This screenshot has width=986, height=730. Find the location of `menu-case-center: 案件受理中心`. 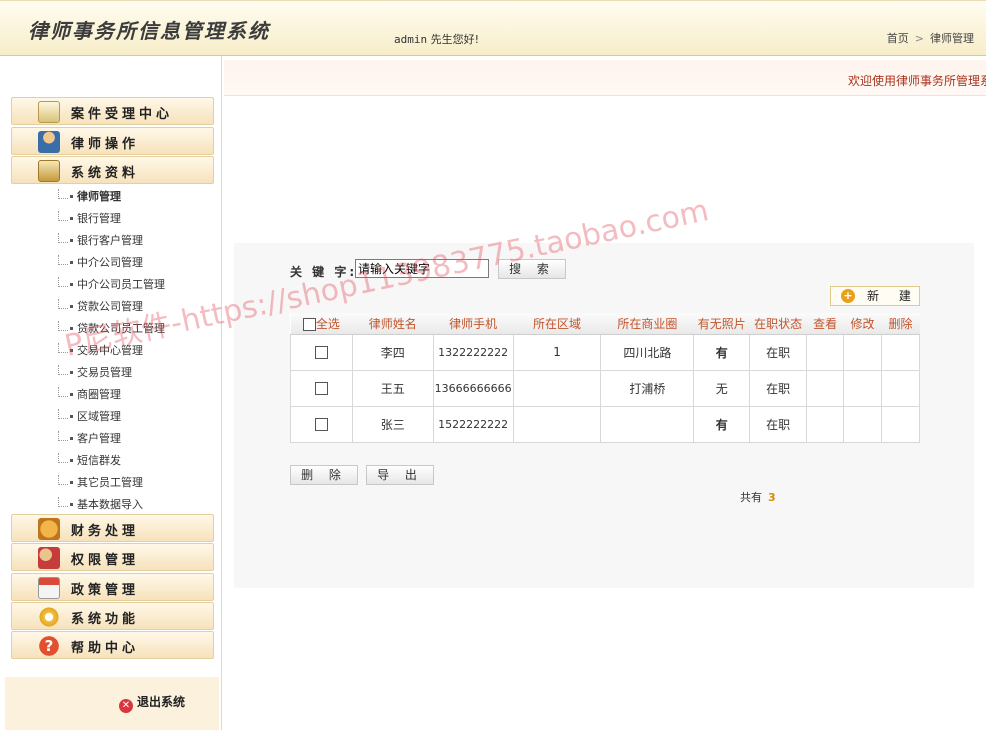

menu-case-center: 案件受理中心 is located at coordinates (112, 111).